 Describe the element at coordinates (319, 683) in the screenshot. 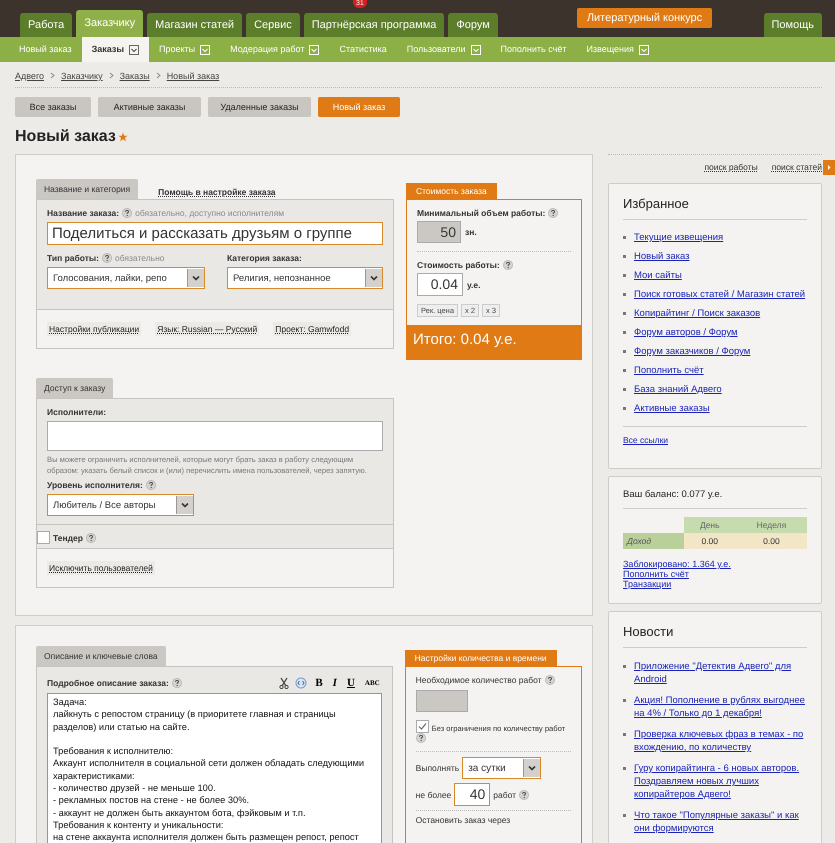

I see `format-button: B` at that location.